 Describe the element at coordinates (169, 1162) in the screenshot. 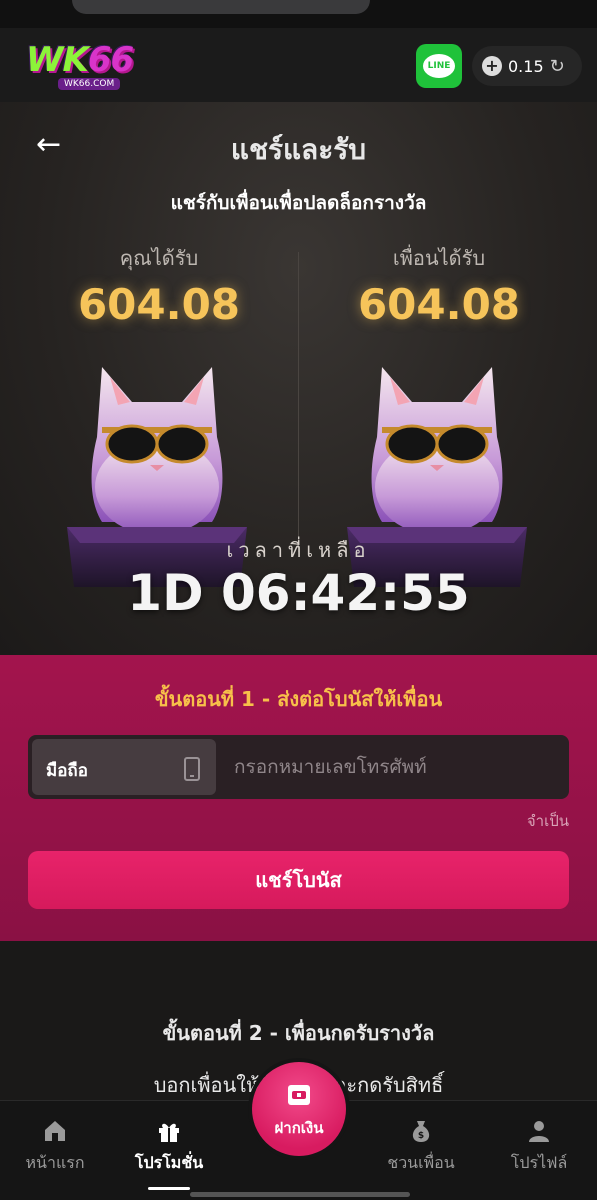

I see `nav-label-promotions: โปรโมชั่น` at that location.